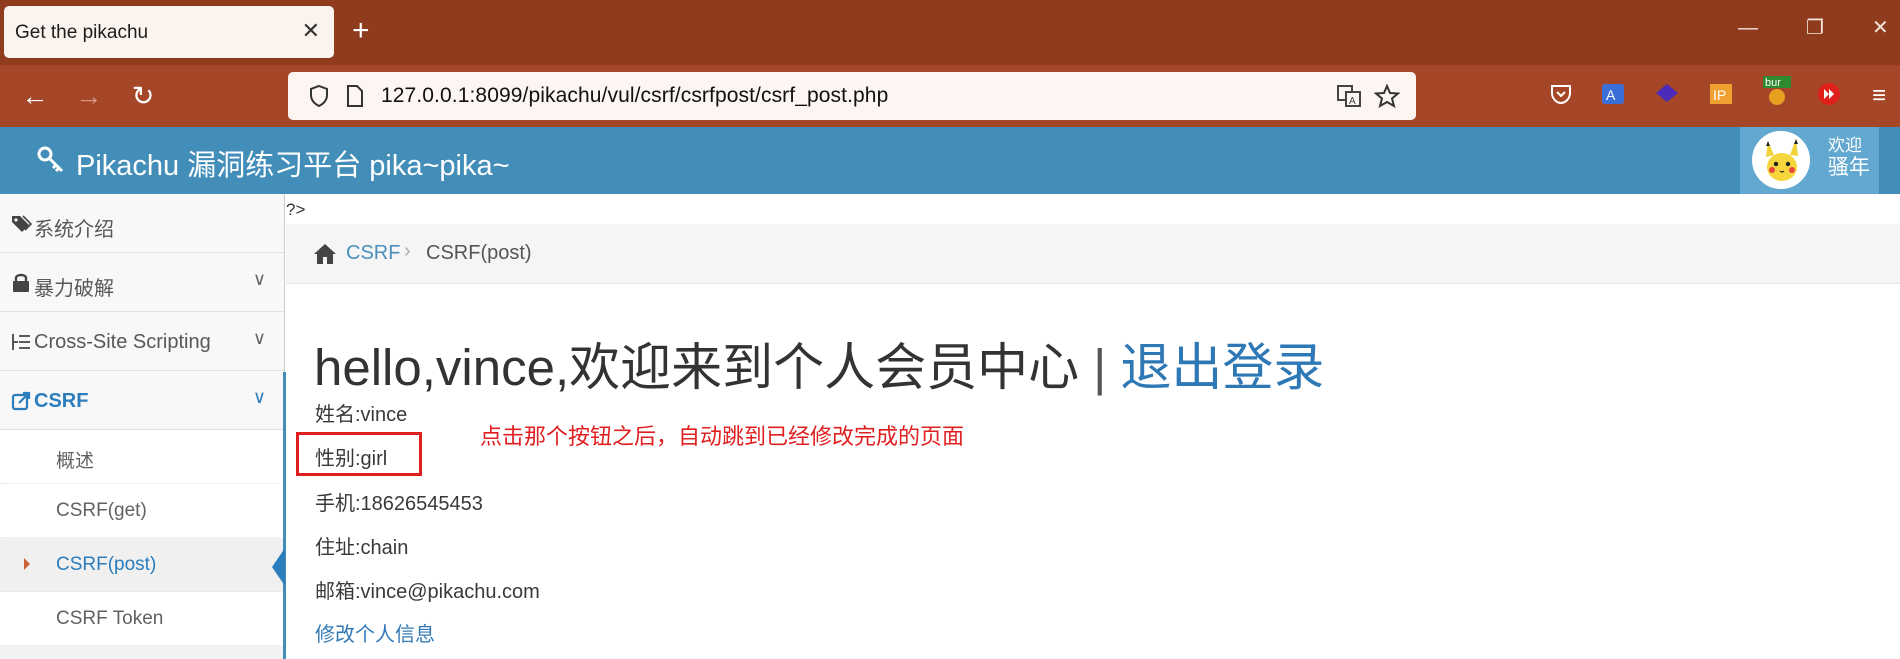 Image resolution: width=1900 pixels, height=659 pixels. I want to click on page-title: hello,vince,欢迎来到个人会员中心 | 退出登录, so click(819, 363).